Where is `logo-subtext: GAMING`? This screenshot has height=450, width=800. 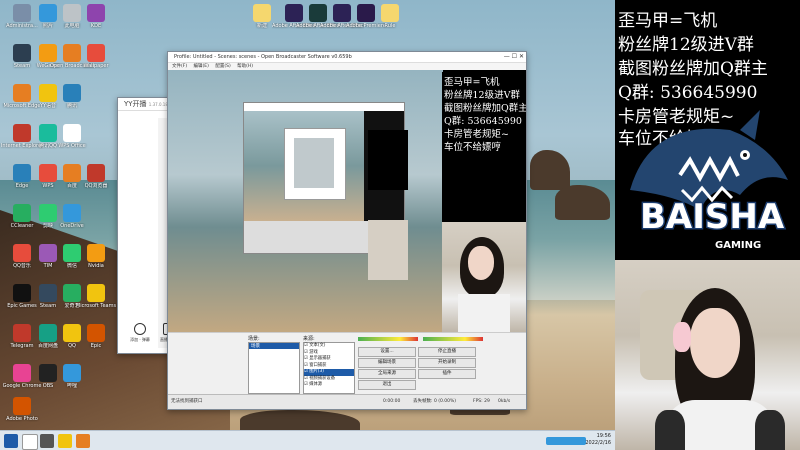
logo-subtext: GAMING is located at coordinates (738, 245).